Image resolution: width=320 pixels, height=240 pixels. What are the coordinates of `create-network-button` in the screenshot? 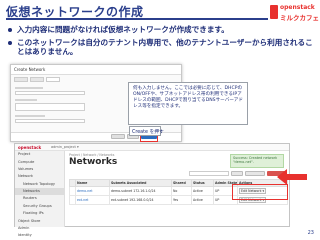 It's located at (255, 173).